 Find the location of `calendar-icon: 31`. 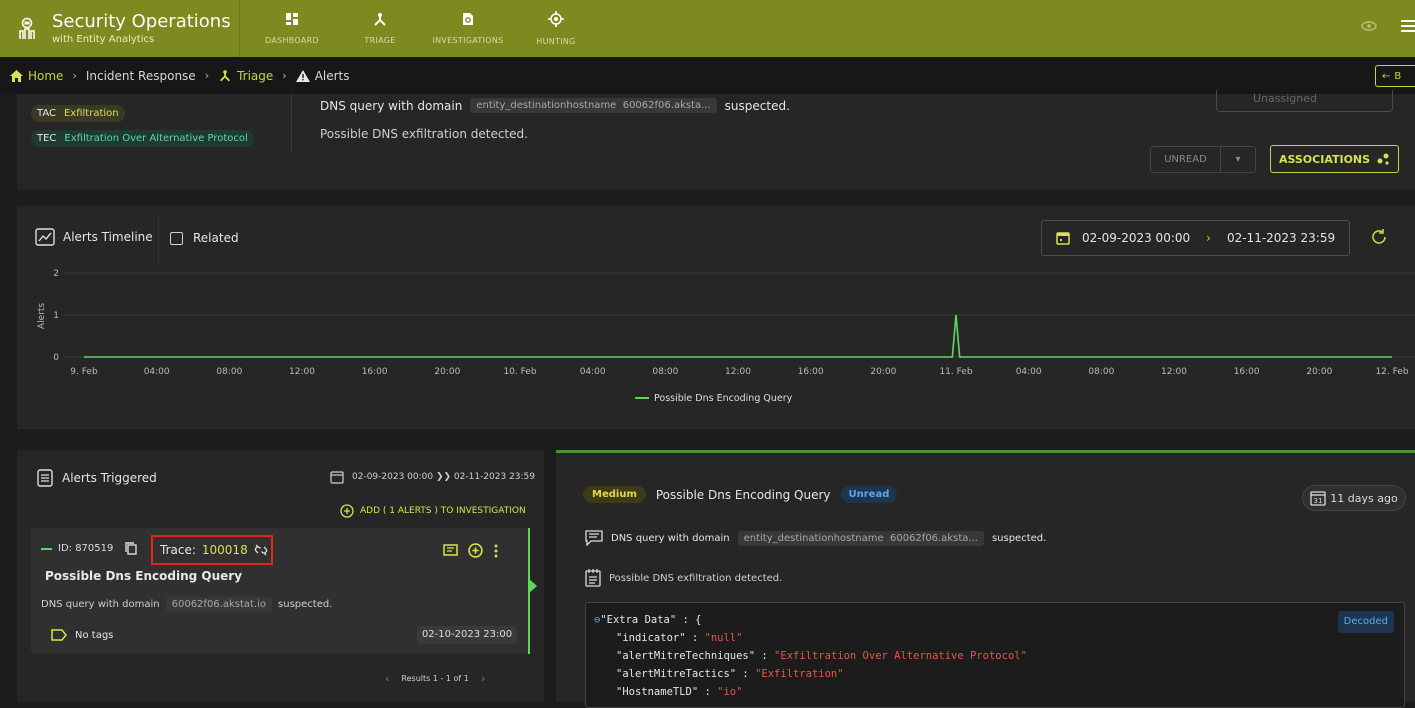

calendar-icon: 31 is located at coordinates (1318, 498).